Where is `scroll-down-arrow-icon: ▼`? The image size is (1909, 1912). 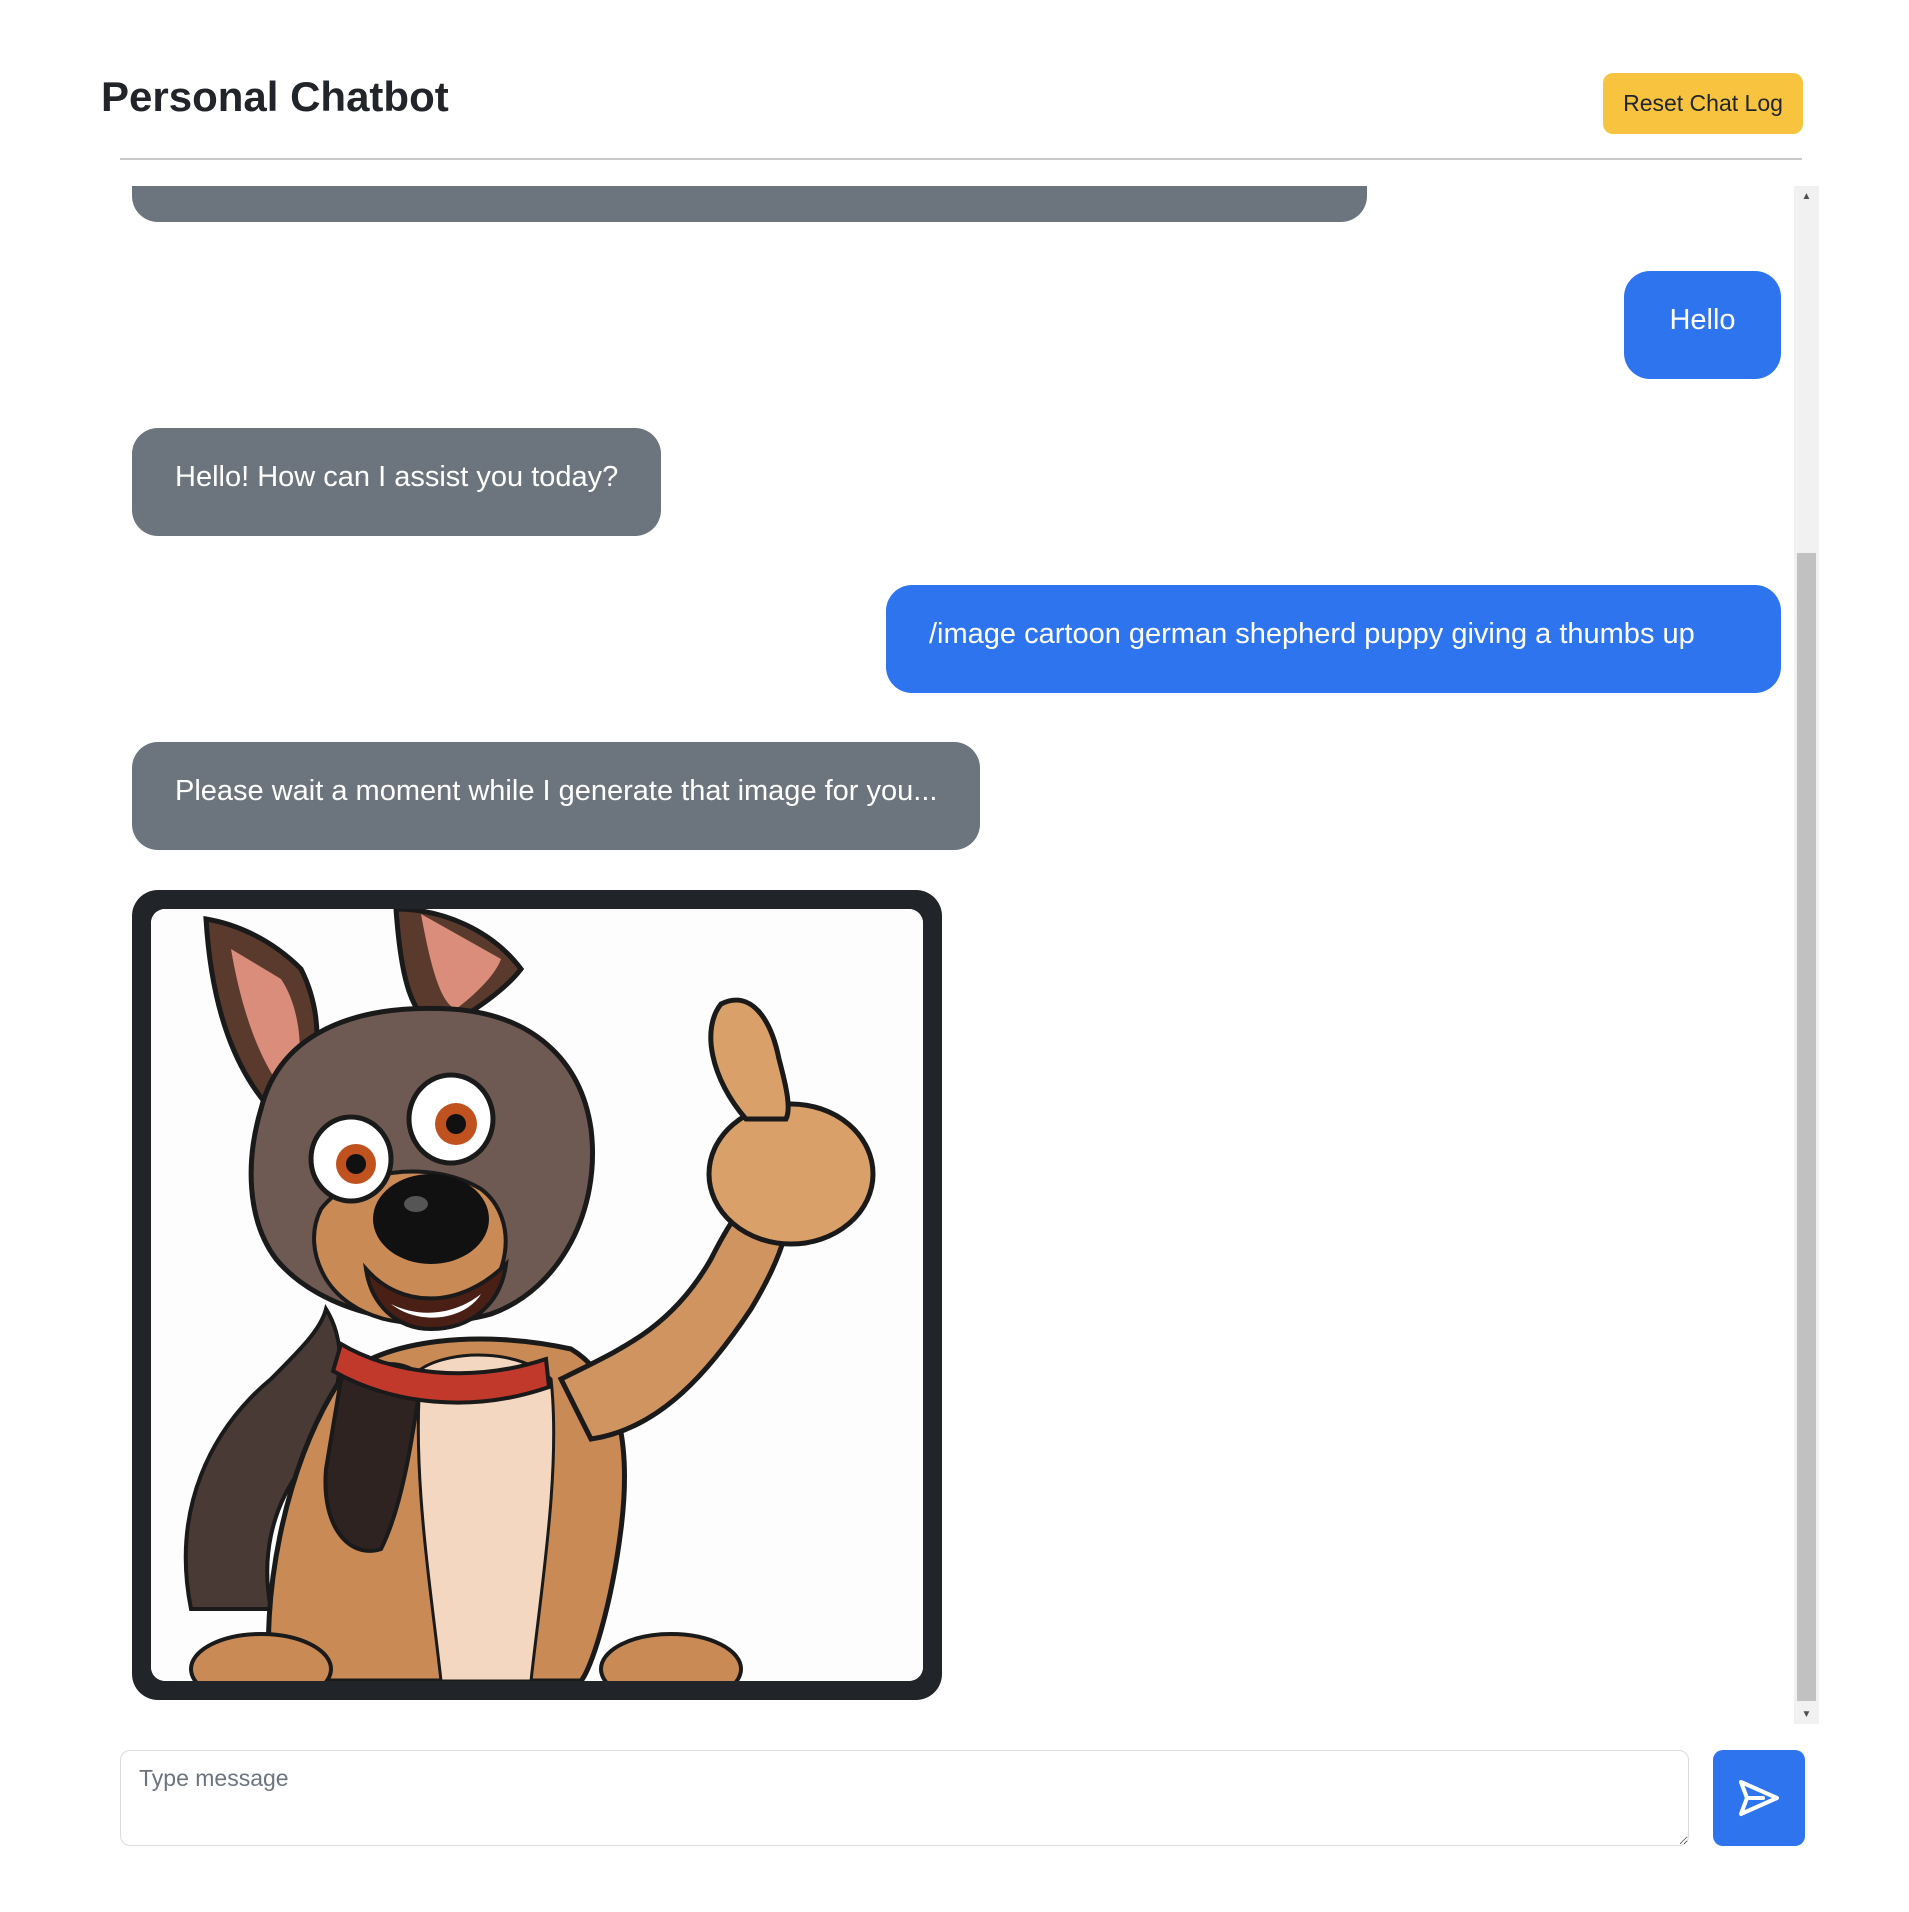 scroll-down-arrow-icon: ▼ is located at coordinates (1806, 1714).